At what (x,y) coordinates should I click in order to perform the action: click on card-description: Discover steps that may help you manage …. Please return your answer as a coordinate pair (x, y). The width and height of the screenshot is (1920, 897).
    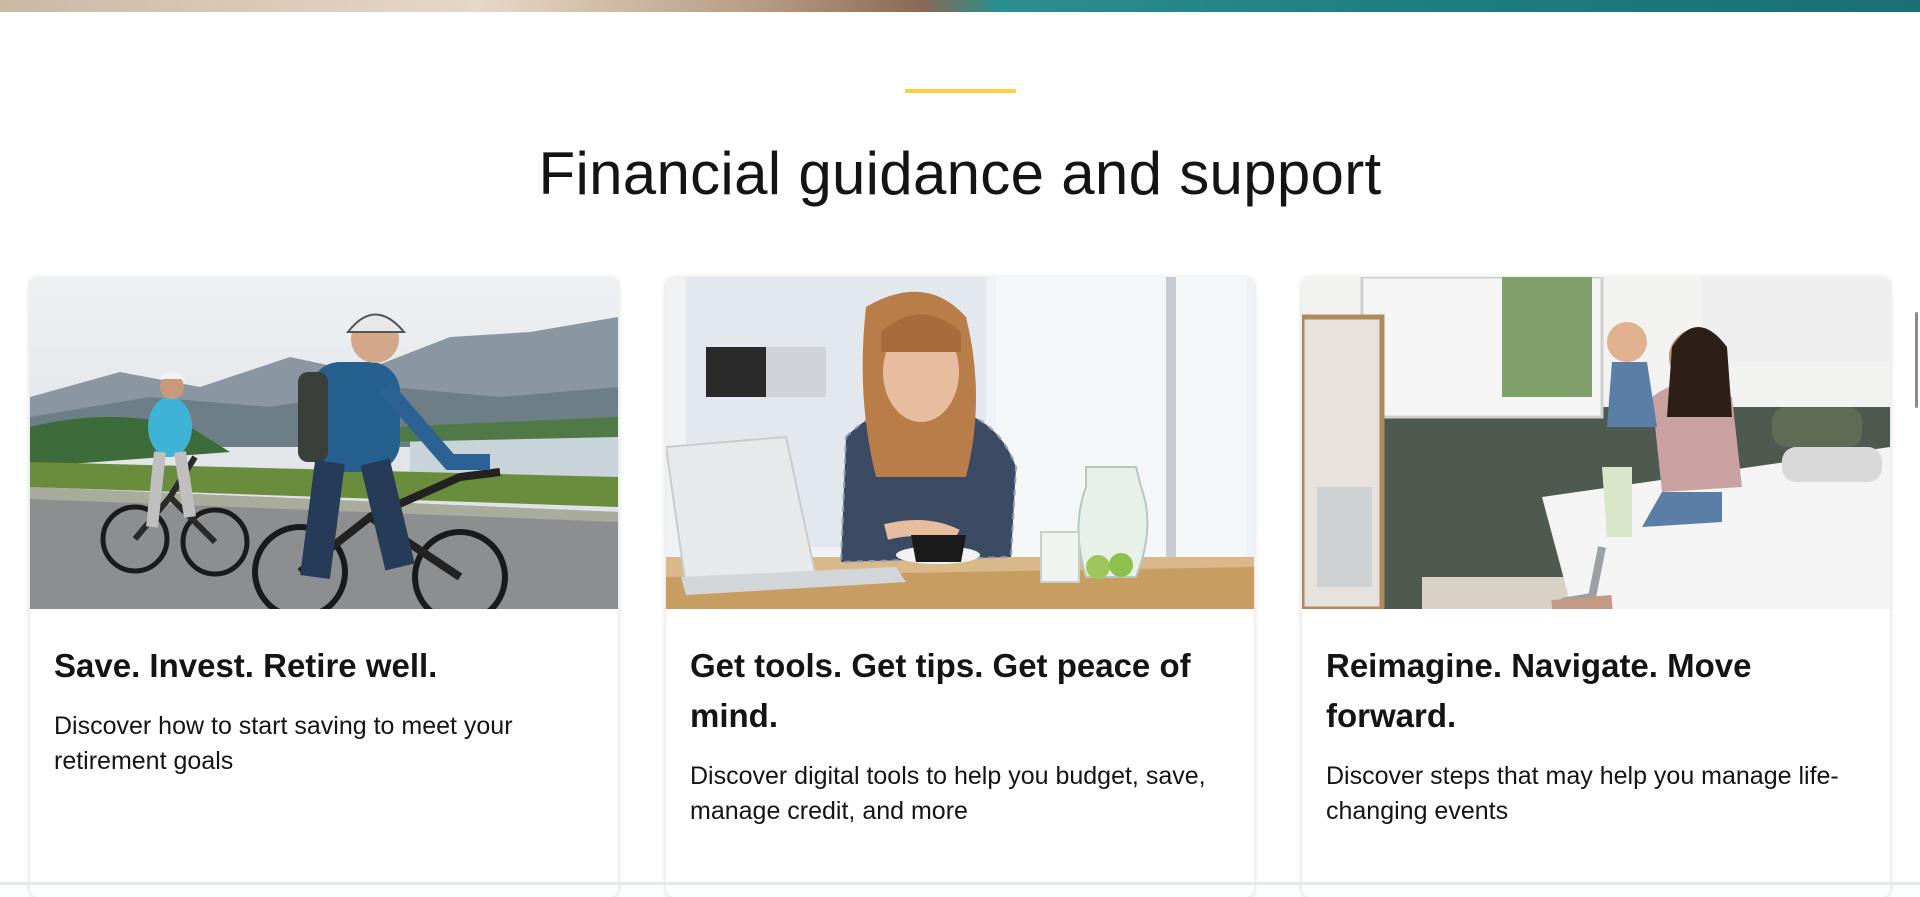
    Looking at the image, I should click on (1582, 793).